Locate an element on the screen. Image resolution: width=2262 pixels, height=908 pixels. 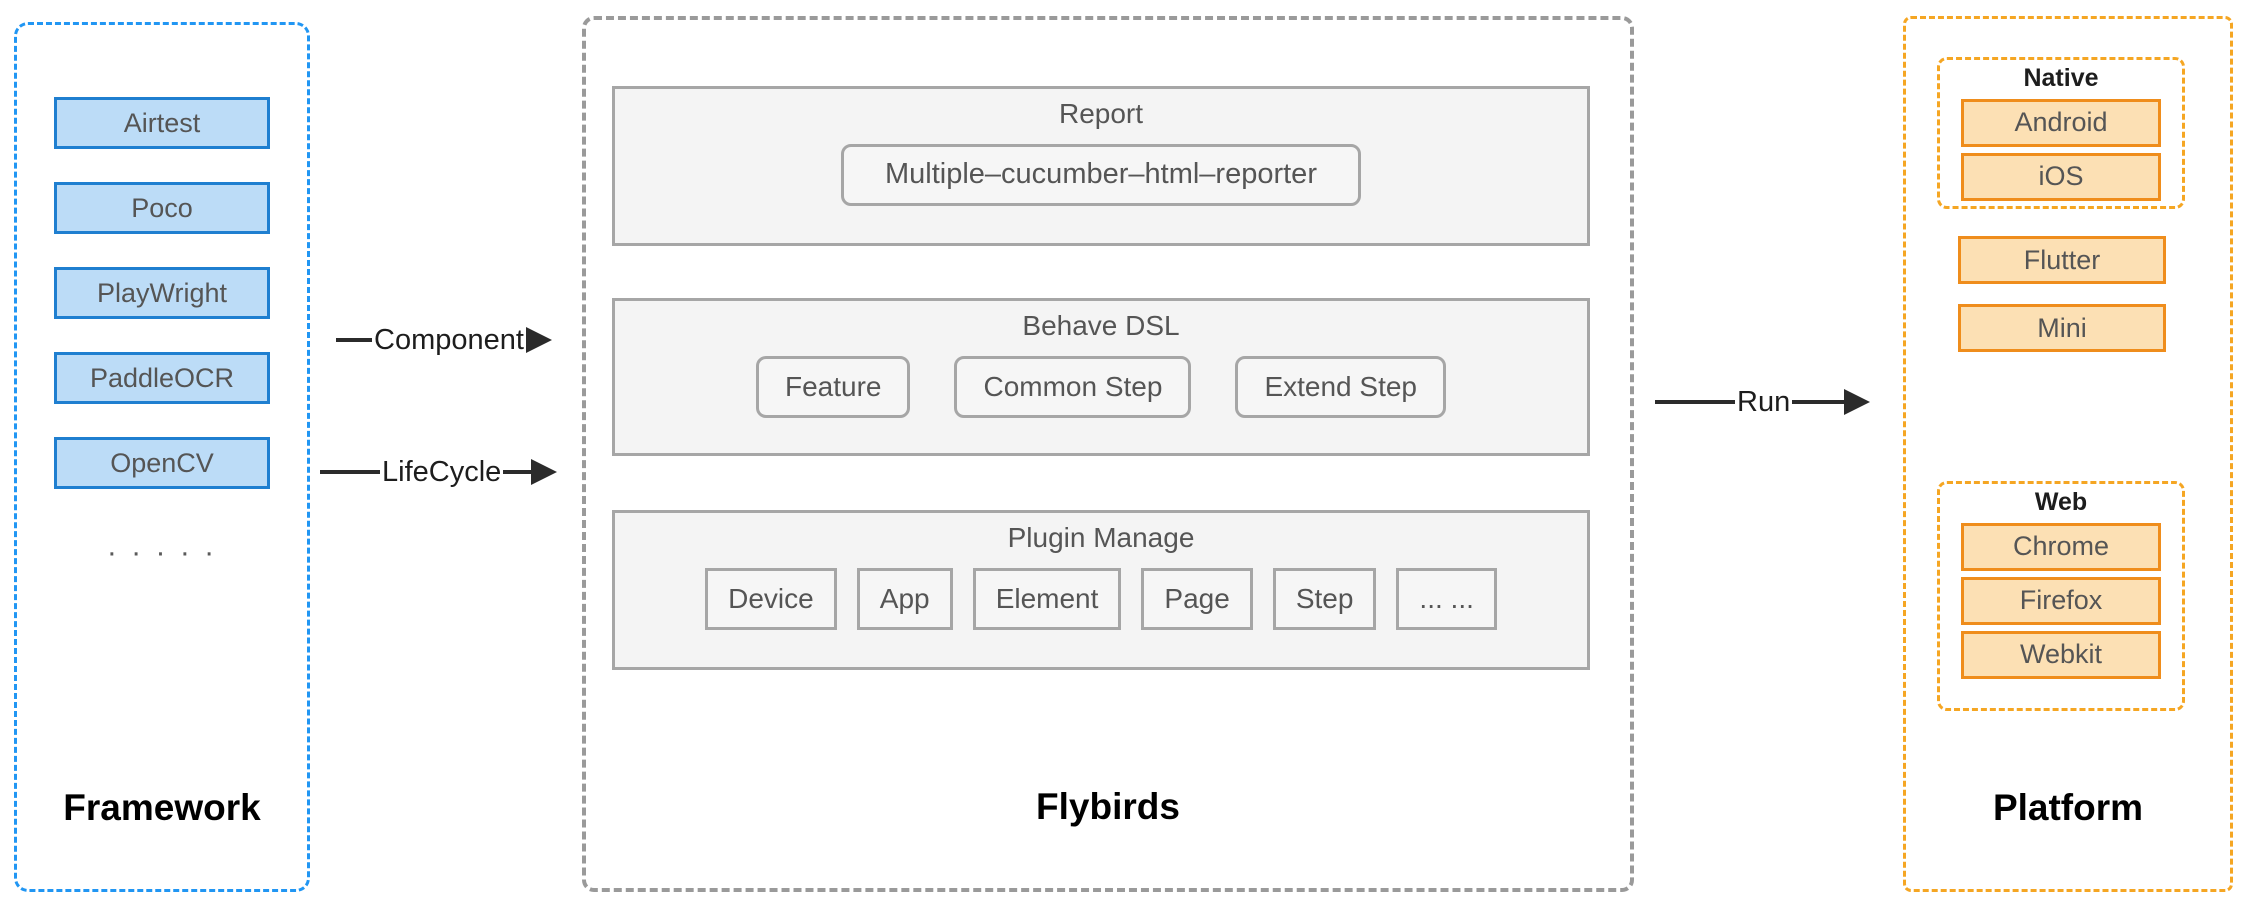
chip-label: Device is located at coordinates (771, 598).